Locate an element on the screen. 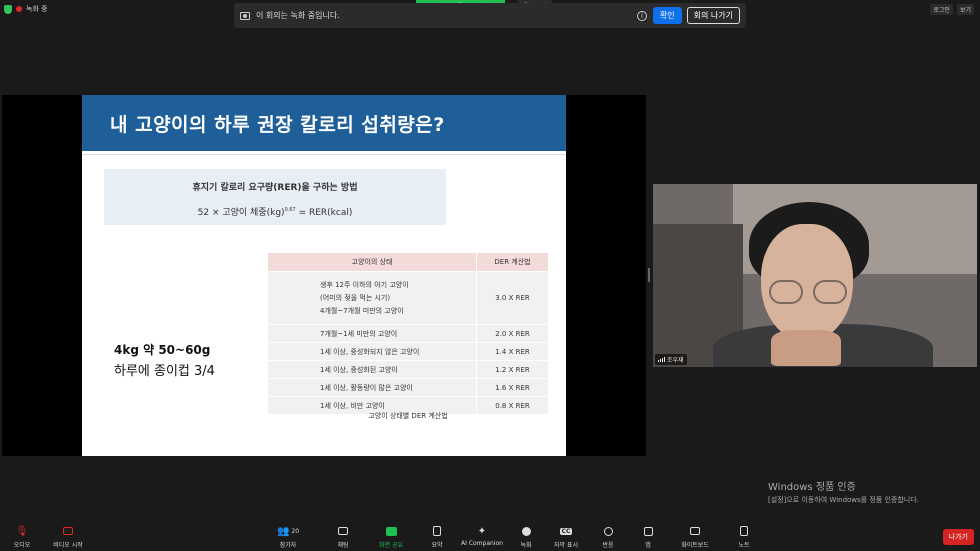 Image resolution: width=980 pixels, height=551 pixels. table-cell-der: 1.2 X RER is located at coordinates (512, 369).